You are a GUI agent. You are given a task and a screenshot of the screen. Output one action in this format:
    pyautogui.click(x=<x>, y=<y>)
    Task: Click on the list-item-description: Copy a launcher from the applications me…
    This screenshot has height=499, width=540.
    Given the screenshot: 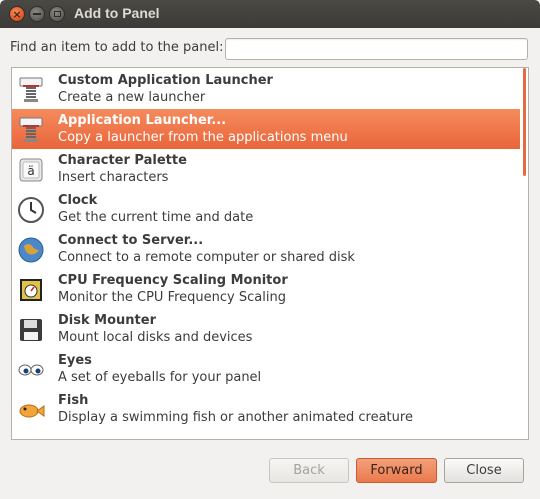 What is the action you would take?
    pyautogui.click(x=203, y=137)
    